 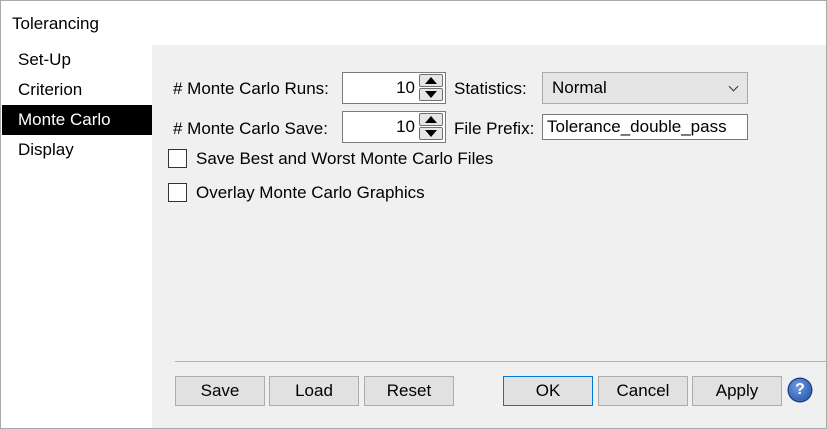 I want to click on monte-carlo-save-value: 10, so click(x=405, y=127).